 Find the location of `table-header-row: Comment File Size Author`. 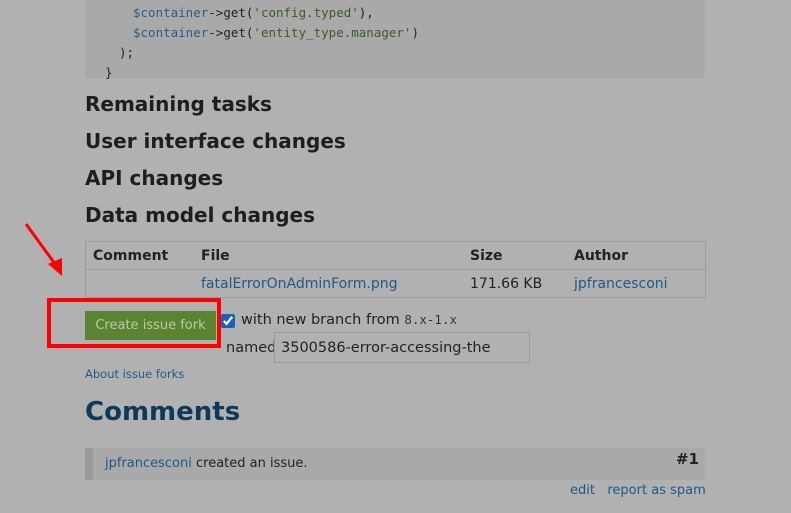

table-header-row: Comment File Size Author is located at coordinates (395, 255).